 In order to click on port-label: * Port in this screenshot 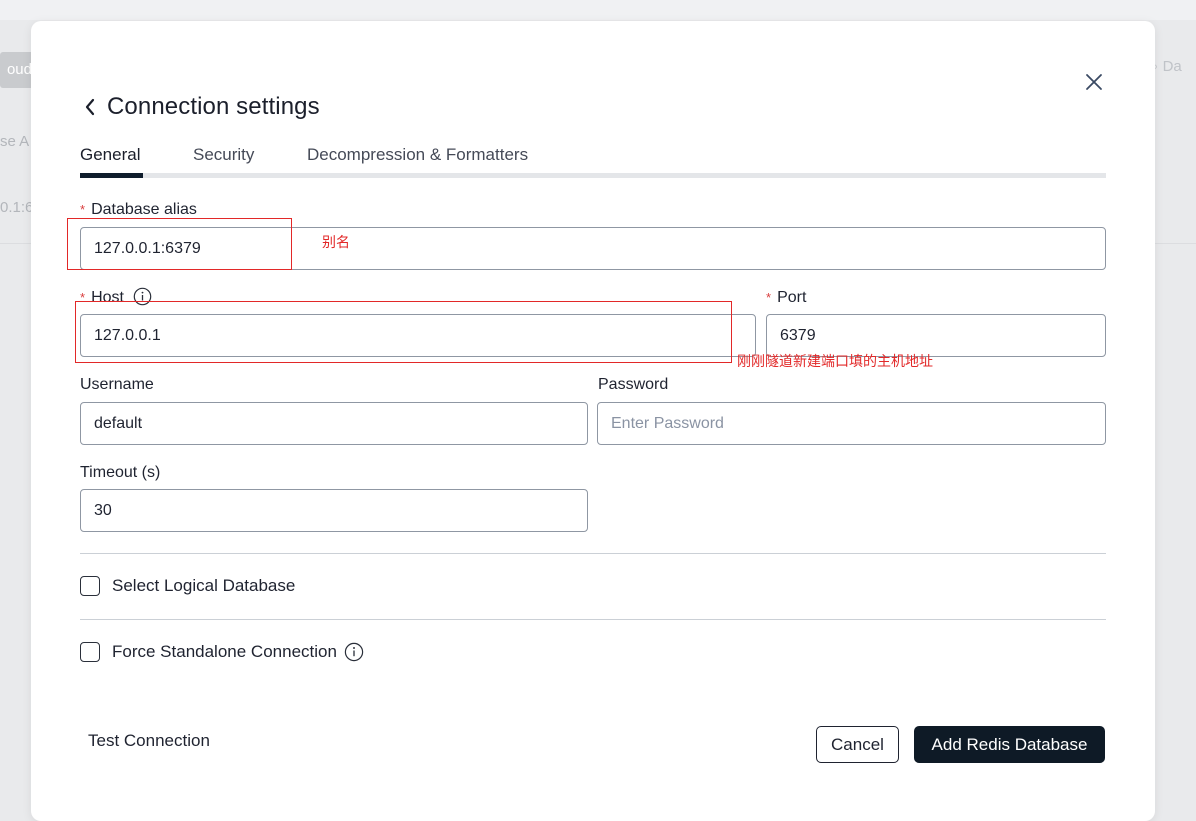, I will do `click(786, 298)`.